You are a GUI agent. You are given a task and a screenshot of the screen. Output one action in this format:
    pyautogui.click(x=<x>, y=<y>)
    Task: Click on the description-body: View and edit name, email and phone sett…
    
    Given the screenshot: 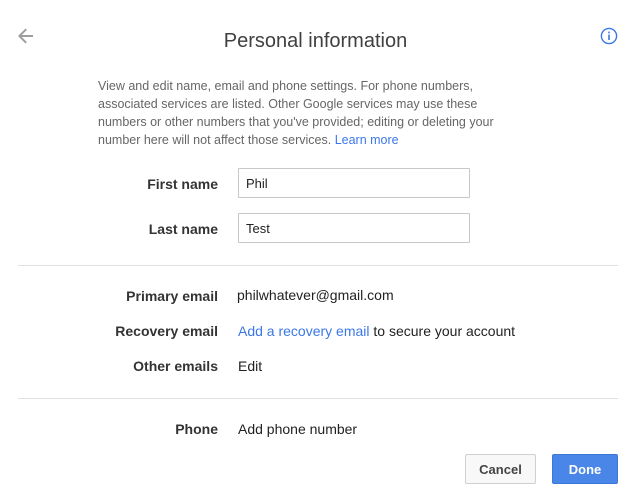 What is the action you would take?
    pyautogui.click(x=296, y=113)
    